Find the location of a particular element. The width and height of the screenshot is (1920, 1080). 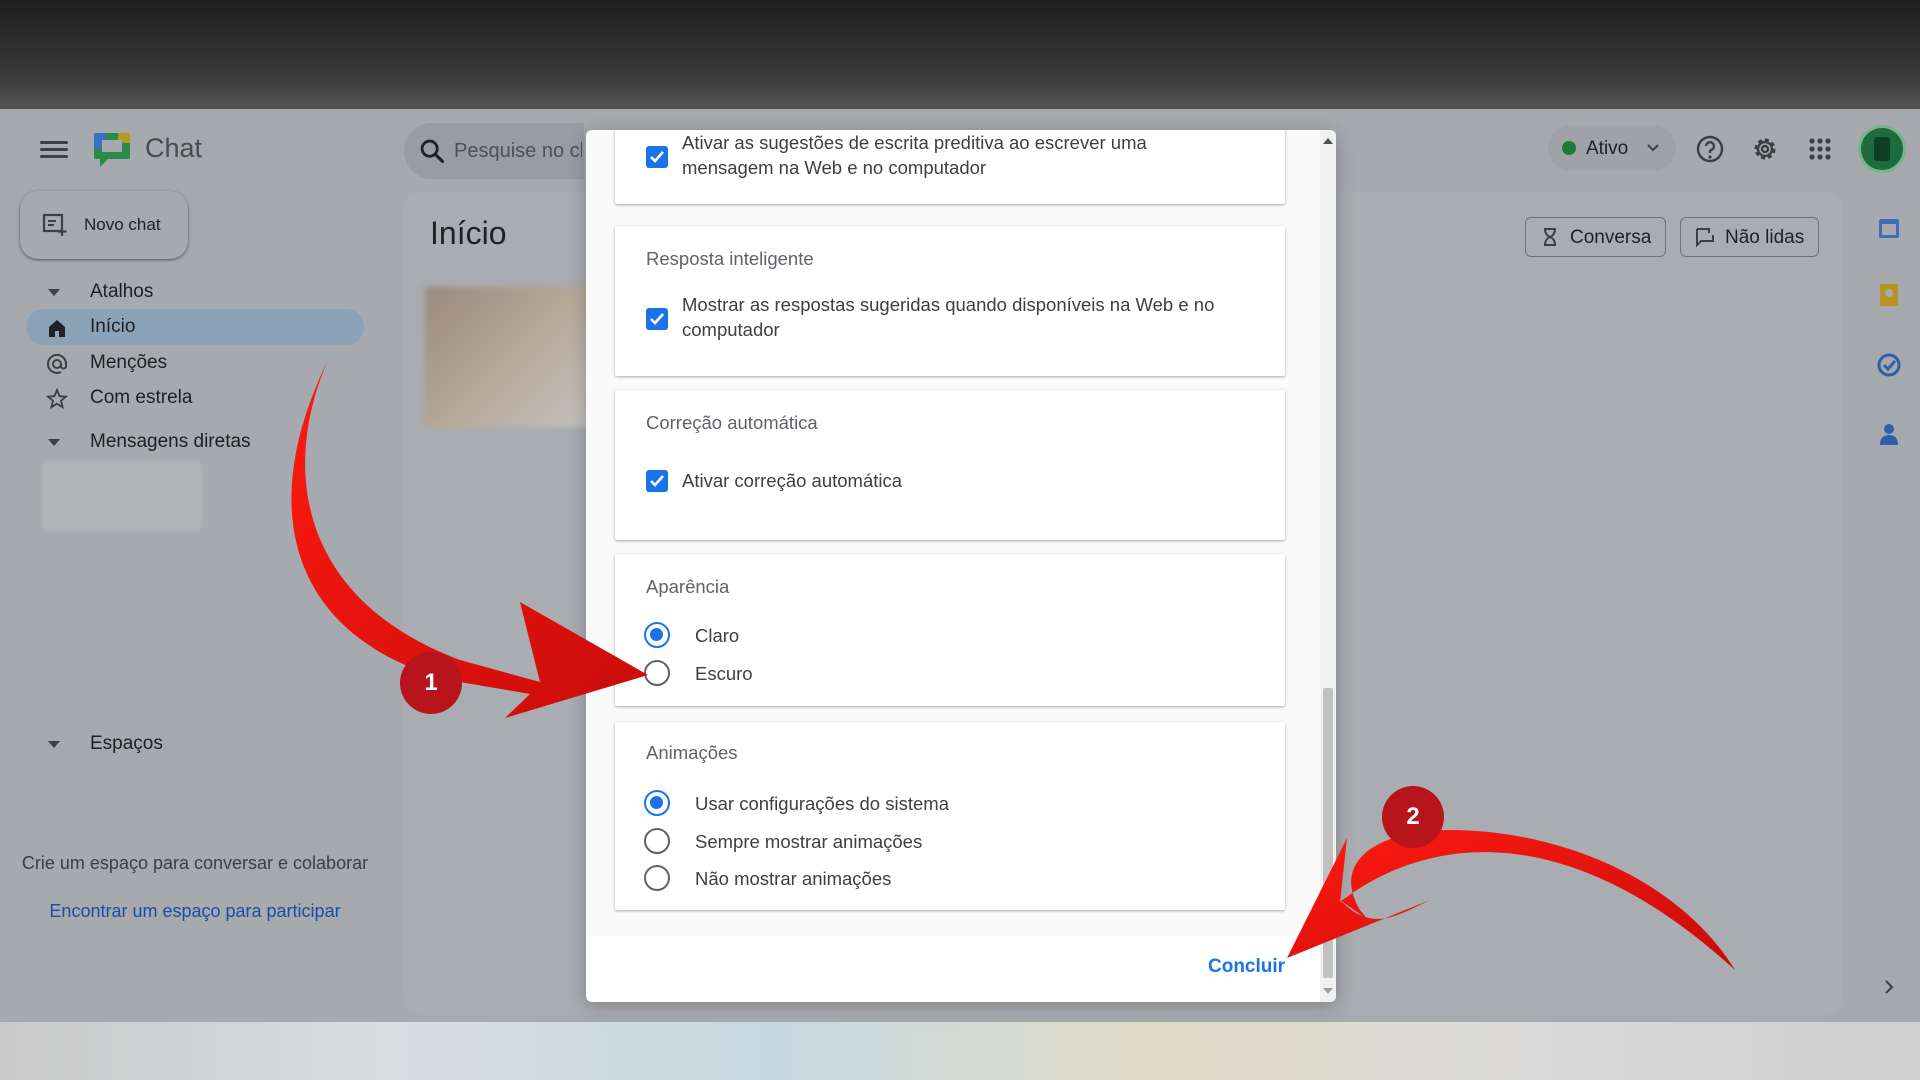

chevron-down-icon is located at coordinates (1653, 148).